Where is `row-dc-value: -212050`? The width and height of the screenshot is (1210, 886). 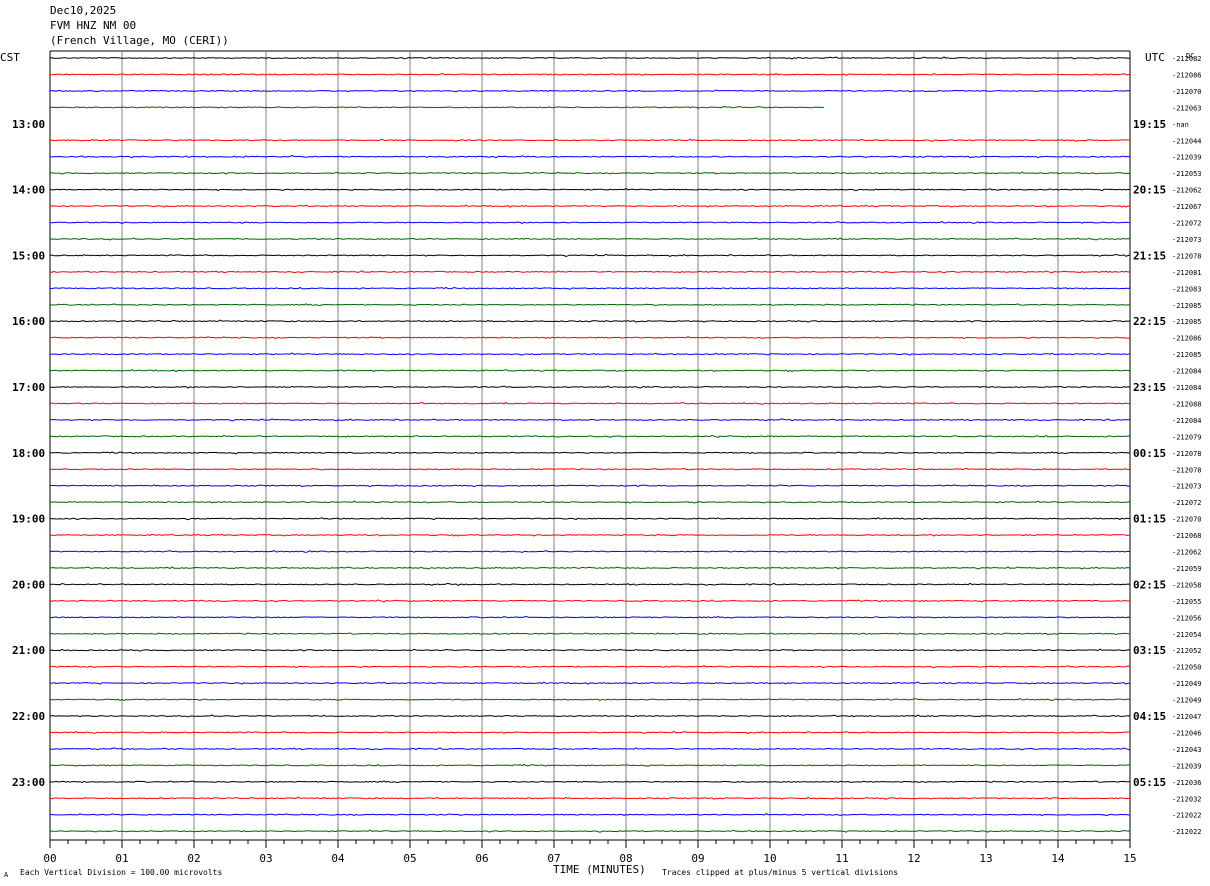
row-dc-value: -212050 is located at coordinates (1187, 668).